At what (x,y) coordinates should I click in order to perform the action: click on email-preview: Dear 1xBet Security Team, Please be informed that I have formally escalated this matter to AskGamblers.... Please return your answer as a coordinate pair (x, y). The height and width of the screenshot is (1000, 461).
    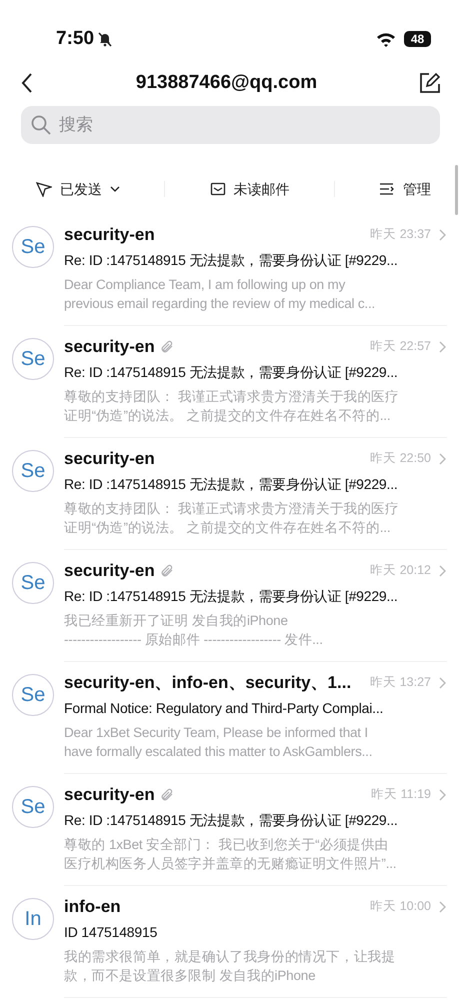
    Looking at the image, I should click on (219, 742).